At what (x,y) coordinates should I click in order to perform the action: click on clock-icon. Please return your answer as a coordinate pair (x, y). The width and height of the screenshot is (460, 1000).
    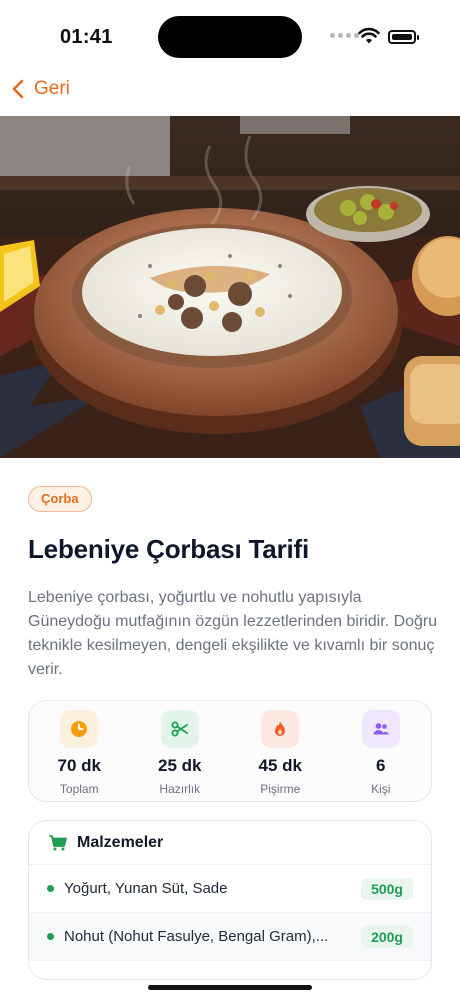
    Looking at the image, I should click on (79, 729).